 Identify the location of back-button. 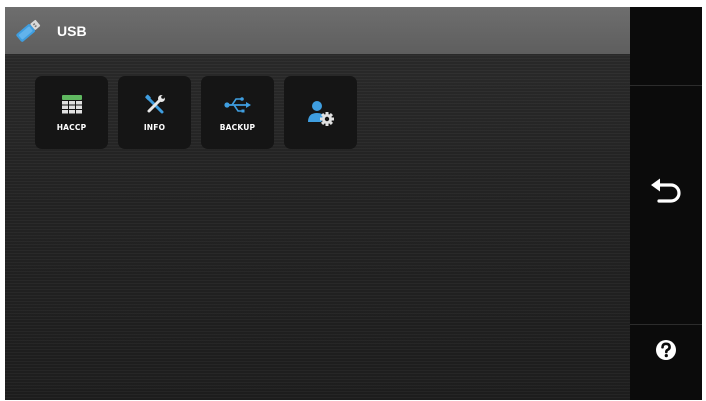
(666, 193).